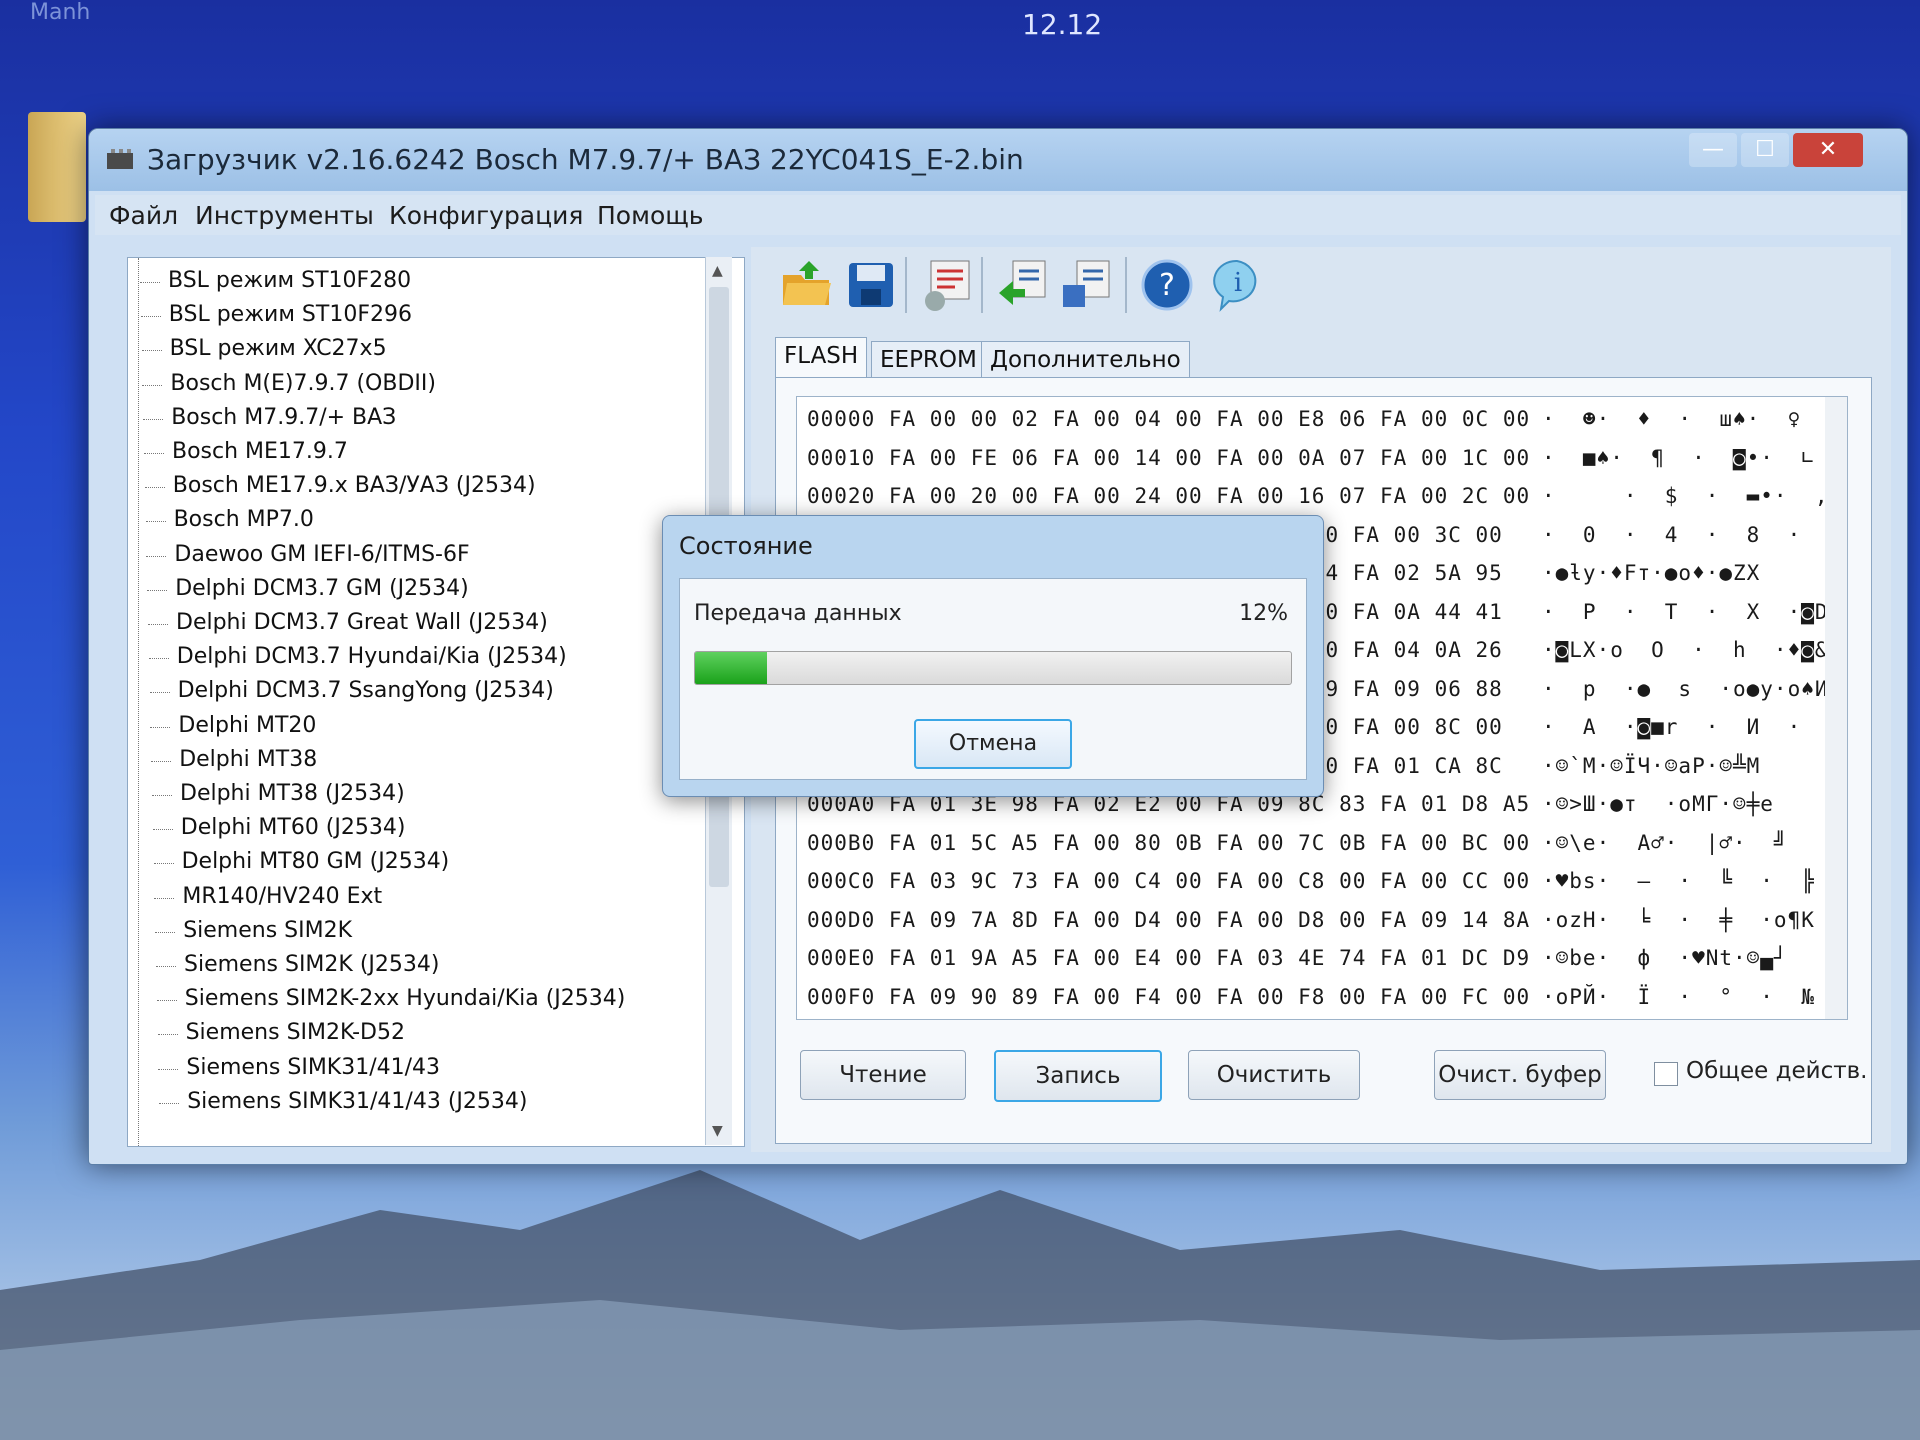  What do you see at coordinates (1678, 457) in the screenshot?
I see `hex-ascii: · ■♠· ¶ · ◙•· ∟` at bounding box center [1678, 457].